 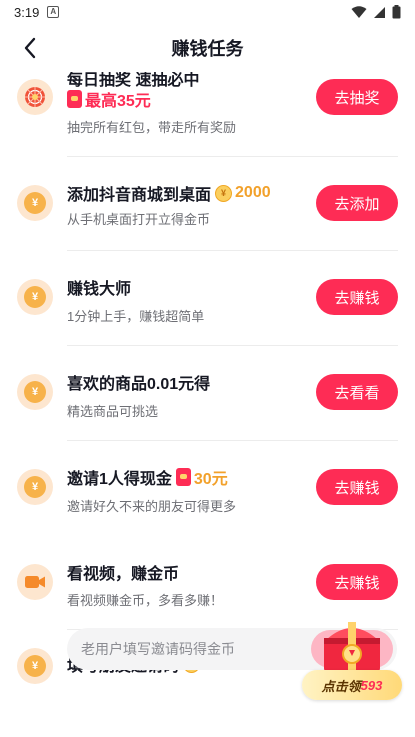 What do you see at coordinates (35, 97) in the screenshot?
I see `lottery-icon` at bounding box center [35, 97].